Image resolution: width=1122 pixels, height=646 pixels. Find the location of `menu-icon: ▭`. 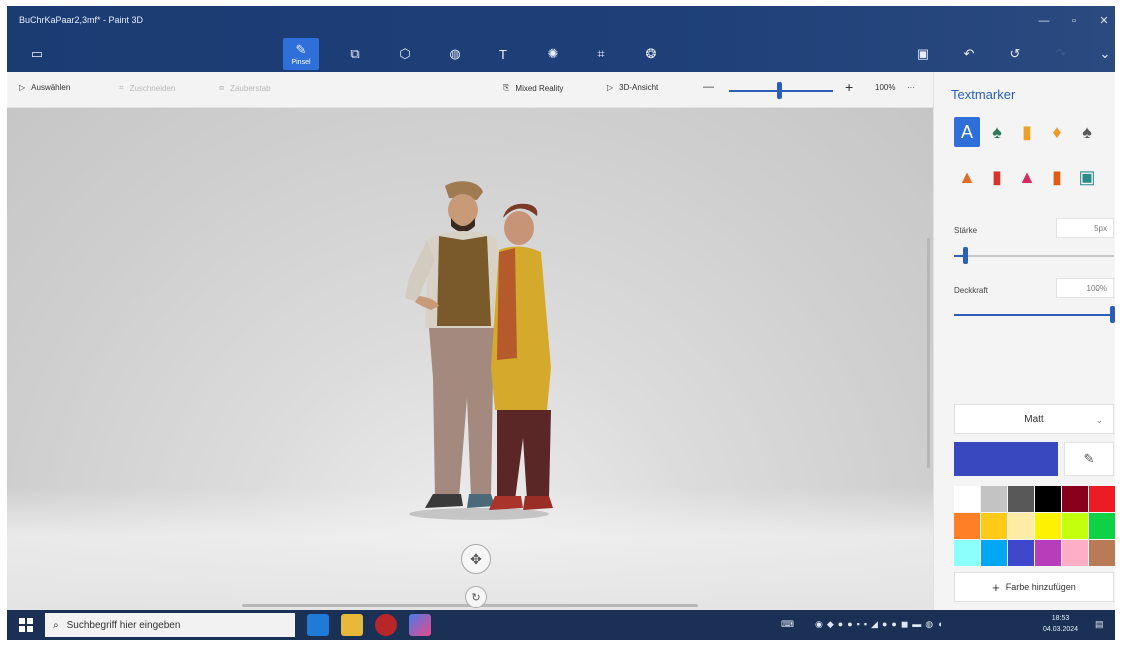

menu-icon: ▭ is located at coordinates (37, 54).